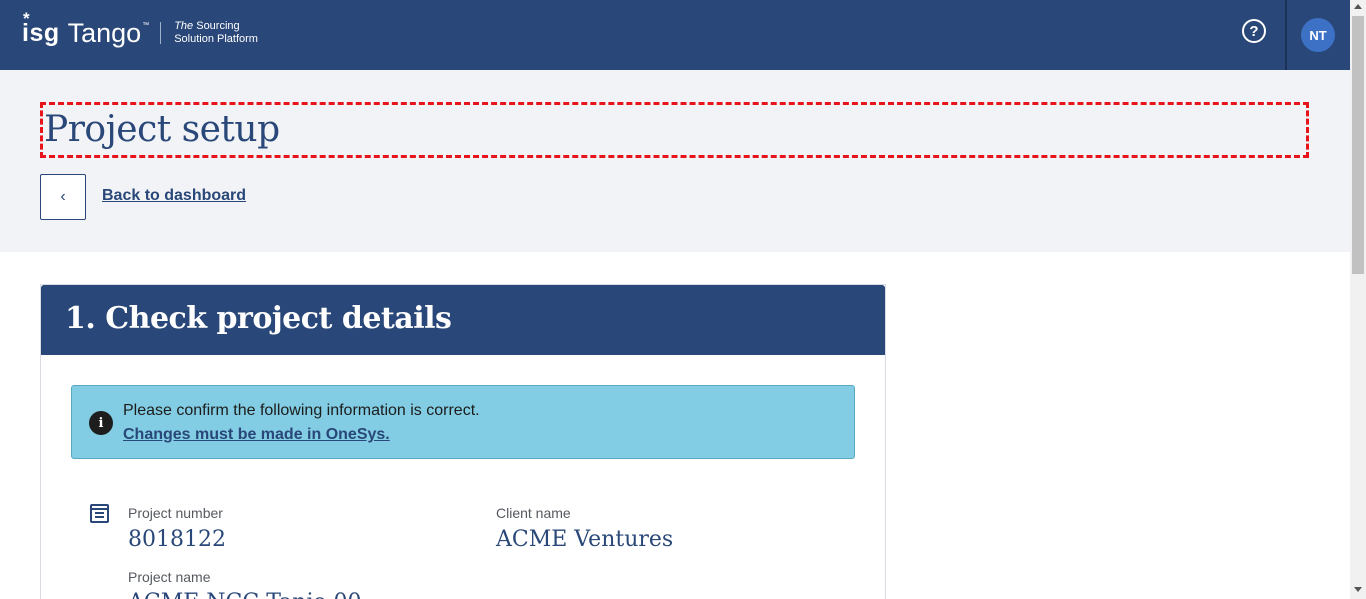 The height and width of the screenshot is (599, 1366). What do you see at coordinates (184, 26) in the screenshot?
I see `tagline-the: The` at bounding box center [184, 26].